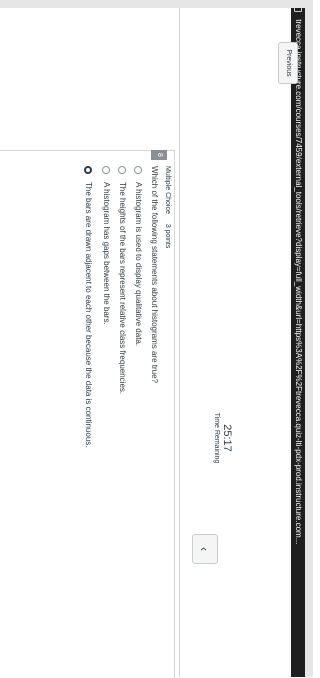 The height and width of the screenshot is (678, 320). I want to click on chevron-left-icon: ‹, so click(205, 549).